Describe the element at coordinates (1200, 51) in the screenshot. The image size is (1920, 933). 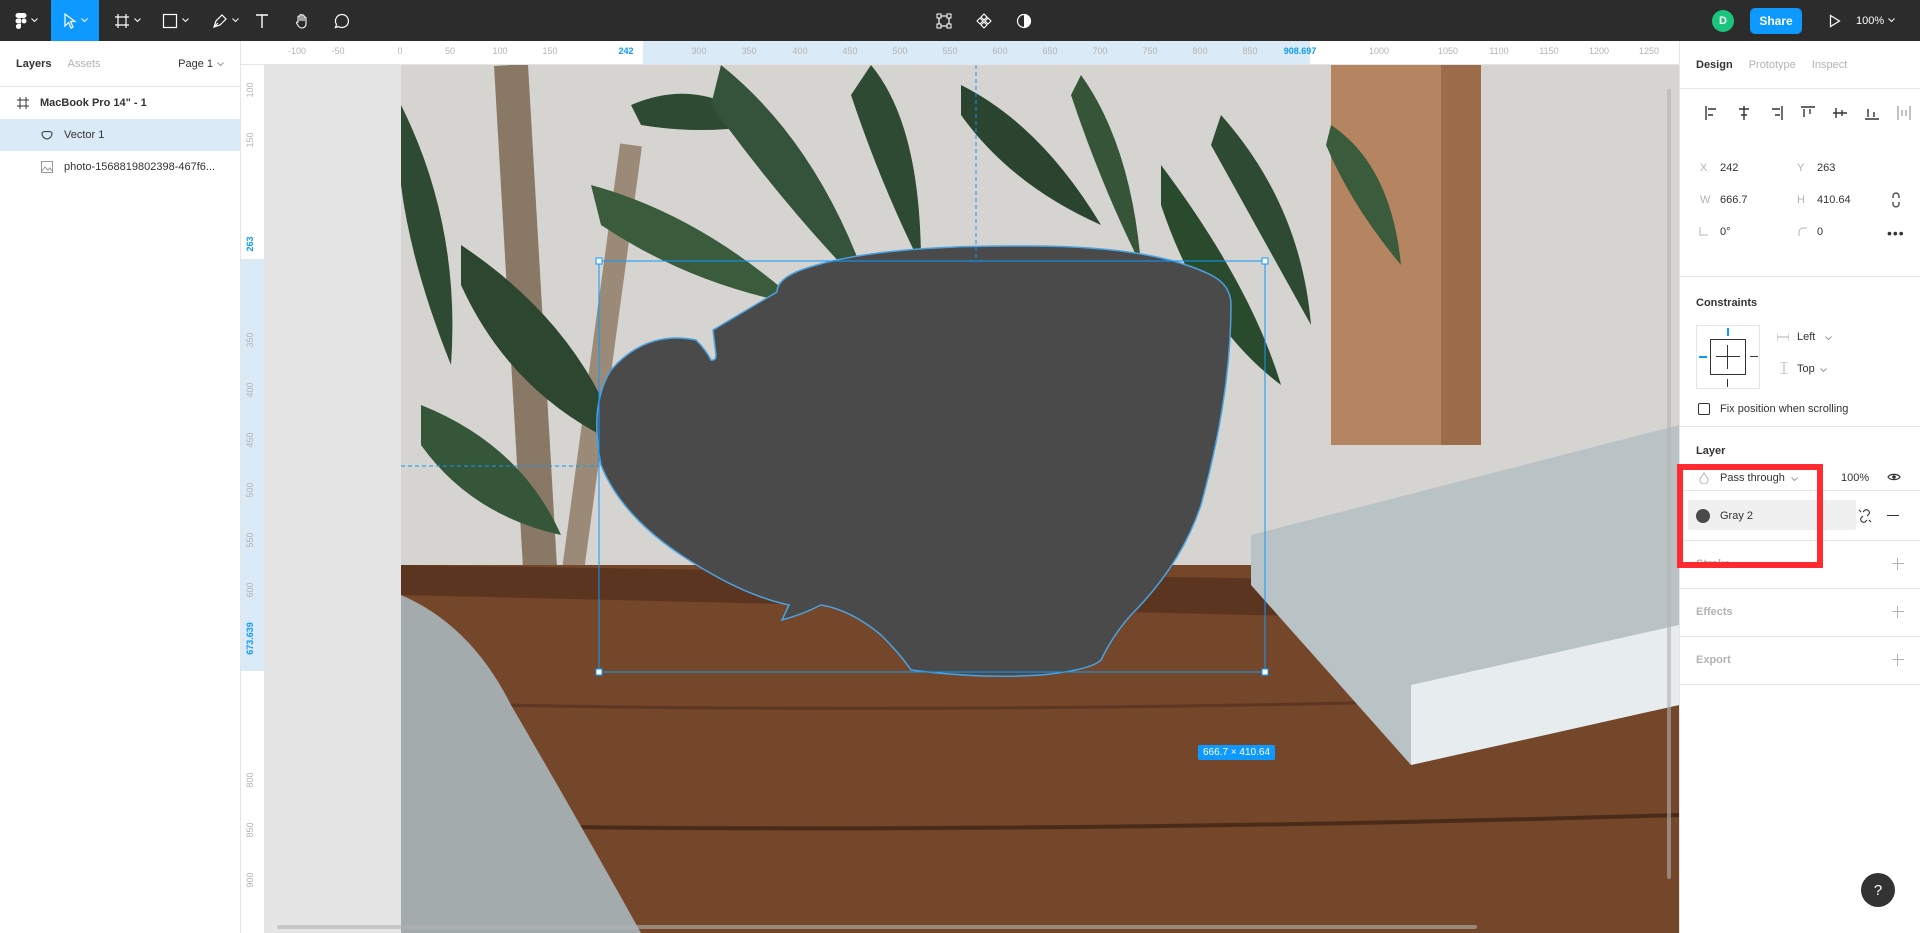
I see `ruler-tick: 800` at that location.